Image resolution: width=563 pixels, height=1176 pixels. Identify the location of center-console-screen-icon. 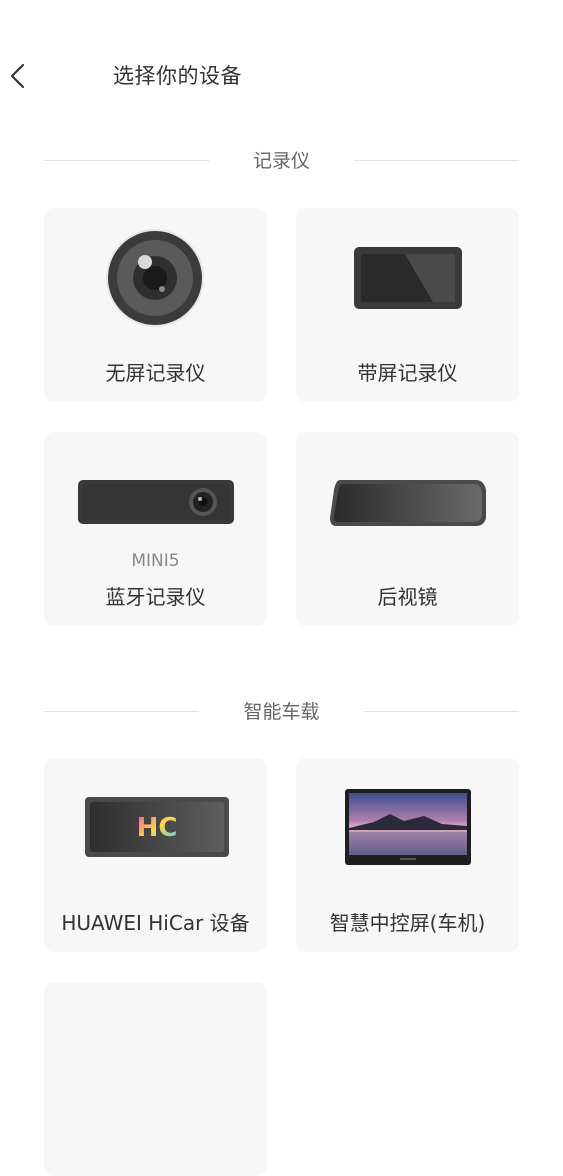
(407, 828).